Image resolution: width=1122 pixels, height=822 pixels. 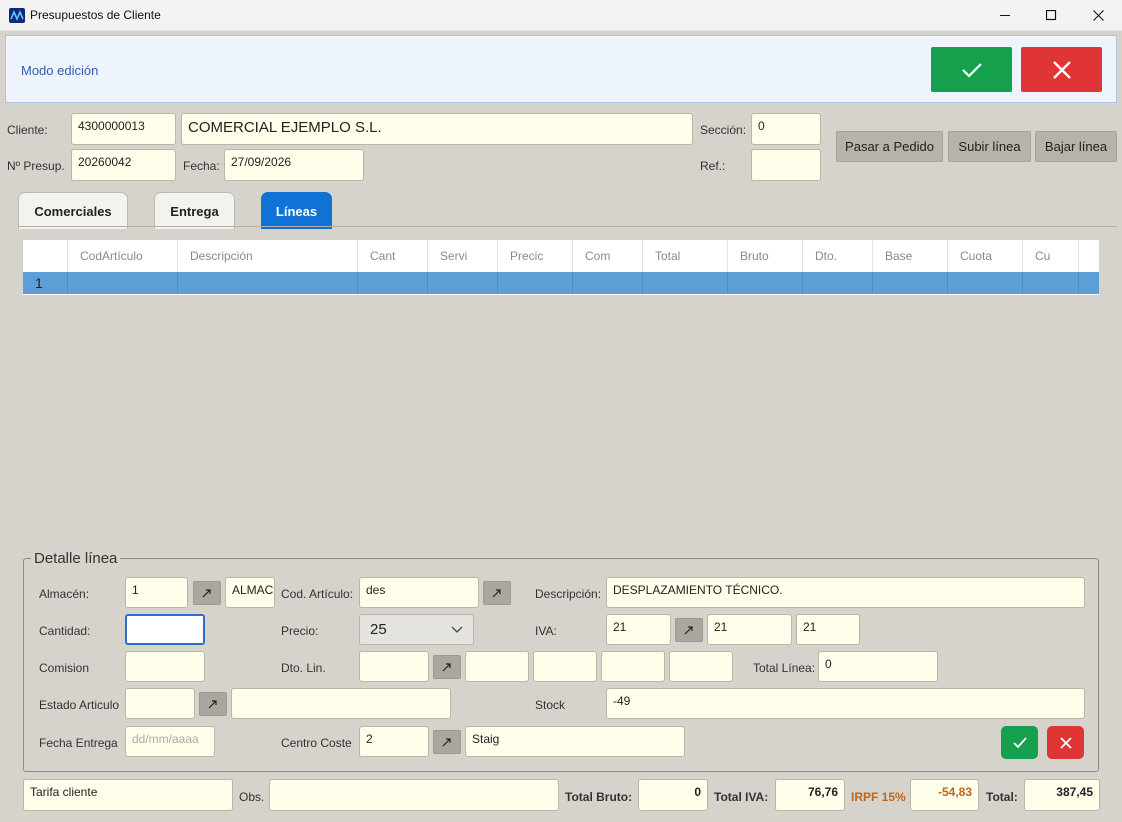 What do you see at coordinates (689, 630) in the screenshot?
I see `iva-lookup-button` at bounding box center [689, 630].